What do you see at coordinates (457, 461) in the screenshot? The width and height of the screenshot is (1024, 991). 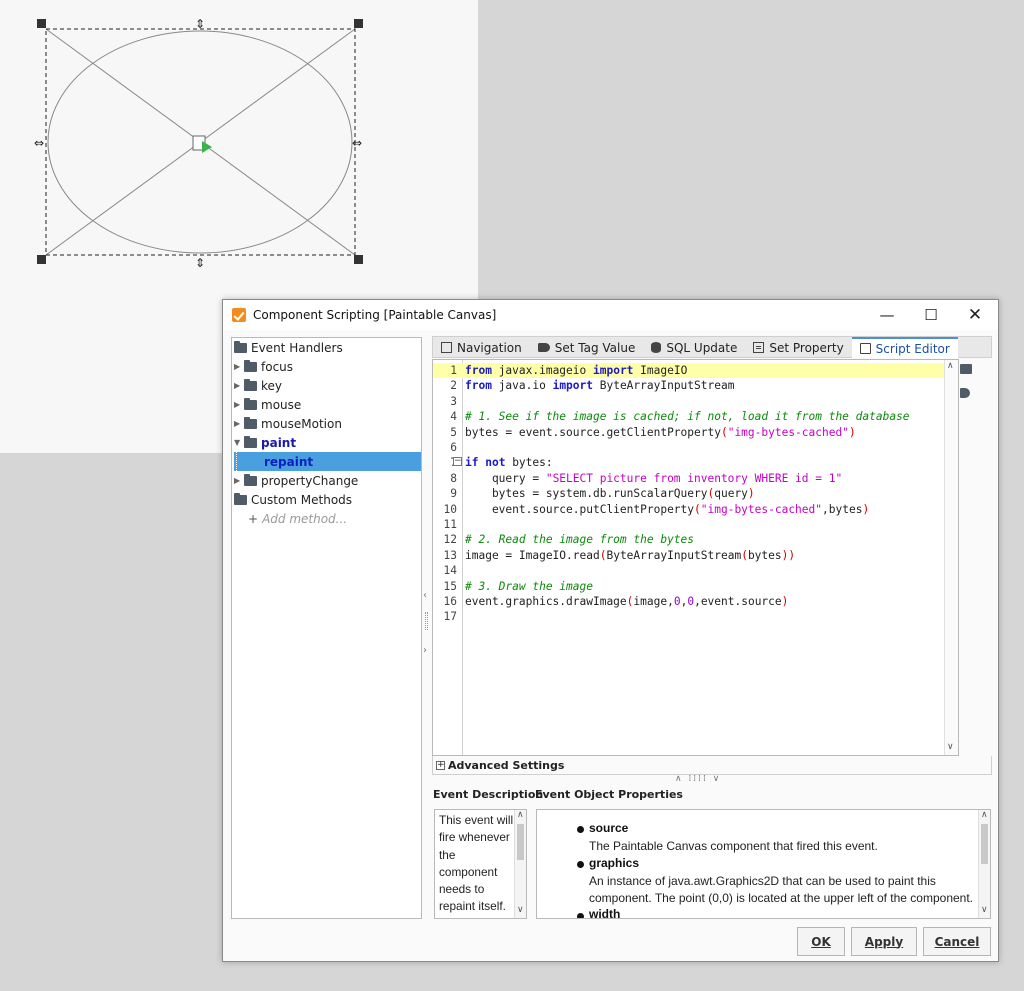 I see `fold-toggle-icon: −` at bounding box center [457, 461].